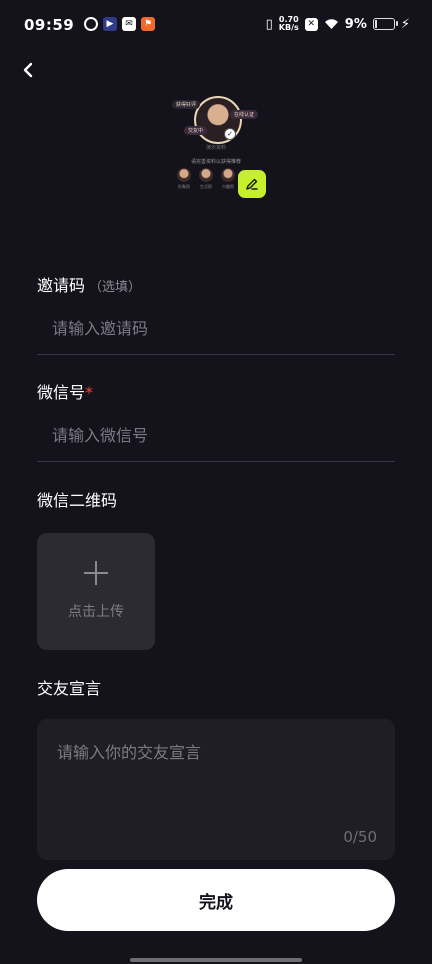  I want to click on verified-icon: ✓, so click(230, 134).